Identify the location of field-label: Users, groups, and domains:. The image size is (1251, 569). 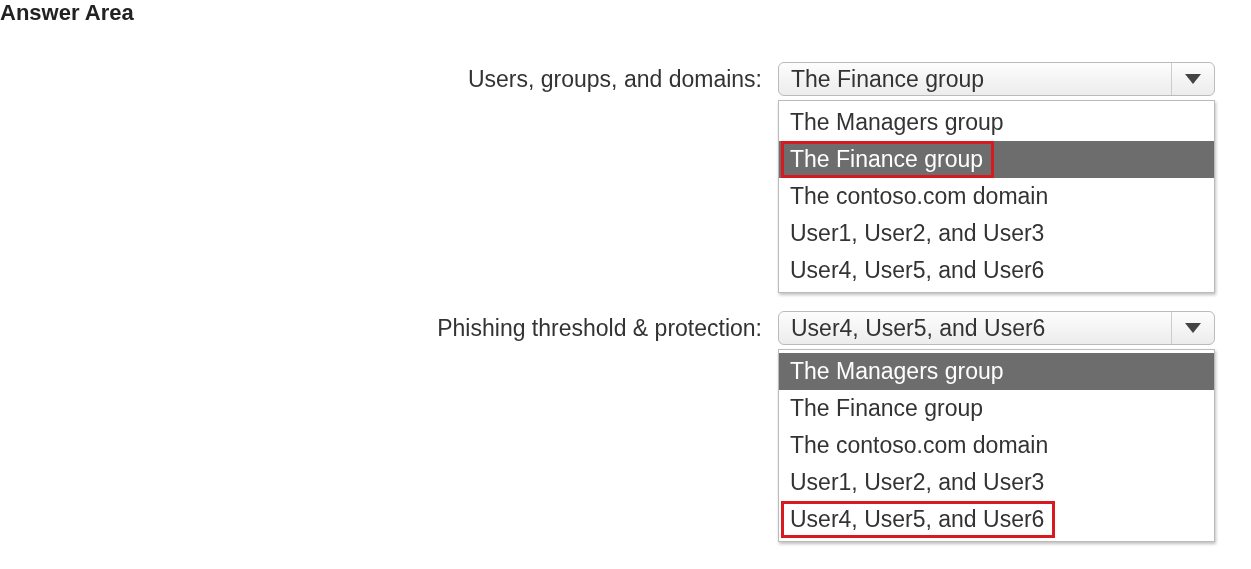
(614, 79).